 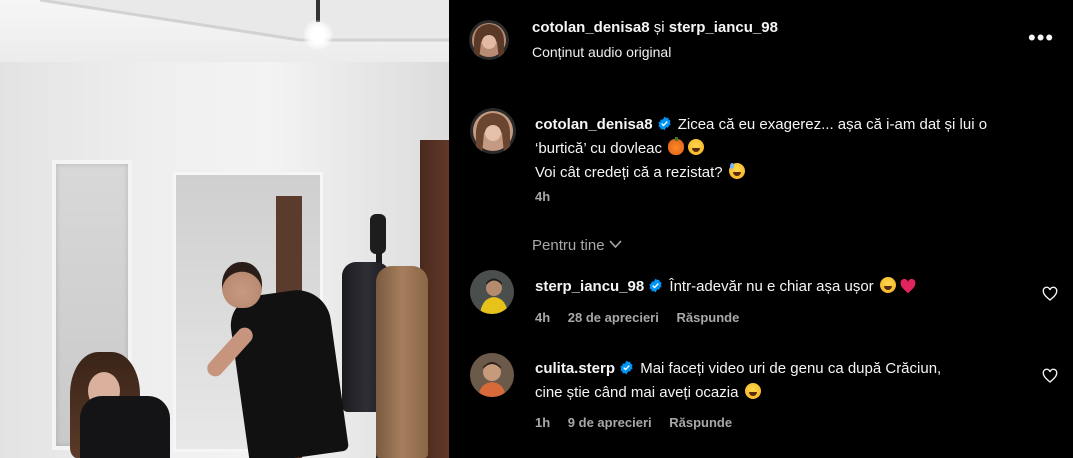 What do you see at coordinates (1041, 38) in the screenshot?
I see `more-options-icon: •••` at bounding box center [1041, 38].